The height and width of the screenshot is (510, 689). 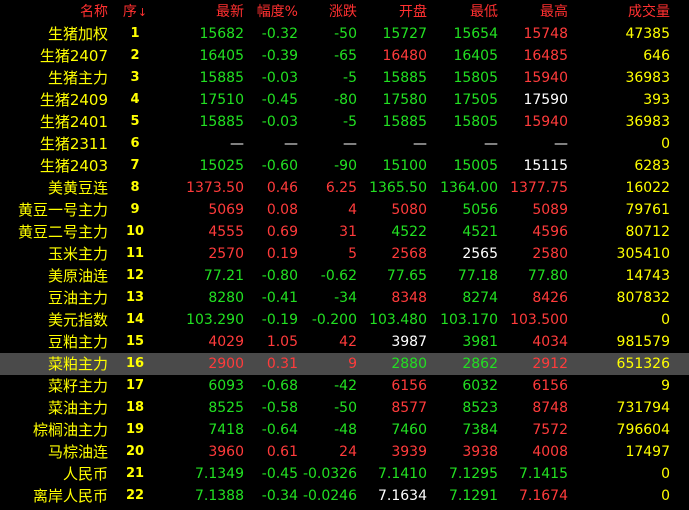 What do you see at coordinates (344, 100) in the screenshot?
I see `table-row: 生猪2409 4 17510 -0.45 -80 17580 17505 17590 393` at bounding box center [344, 100].